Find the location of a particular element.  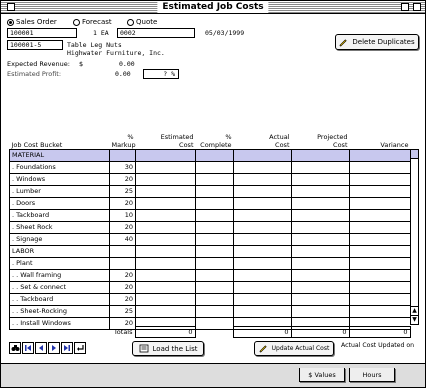

previous-record-icon is located at coordinates (41, 348).